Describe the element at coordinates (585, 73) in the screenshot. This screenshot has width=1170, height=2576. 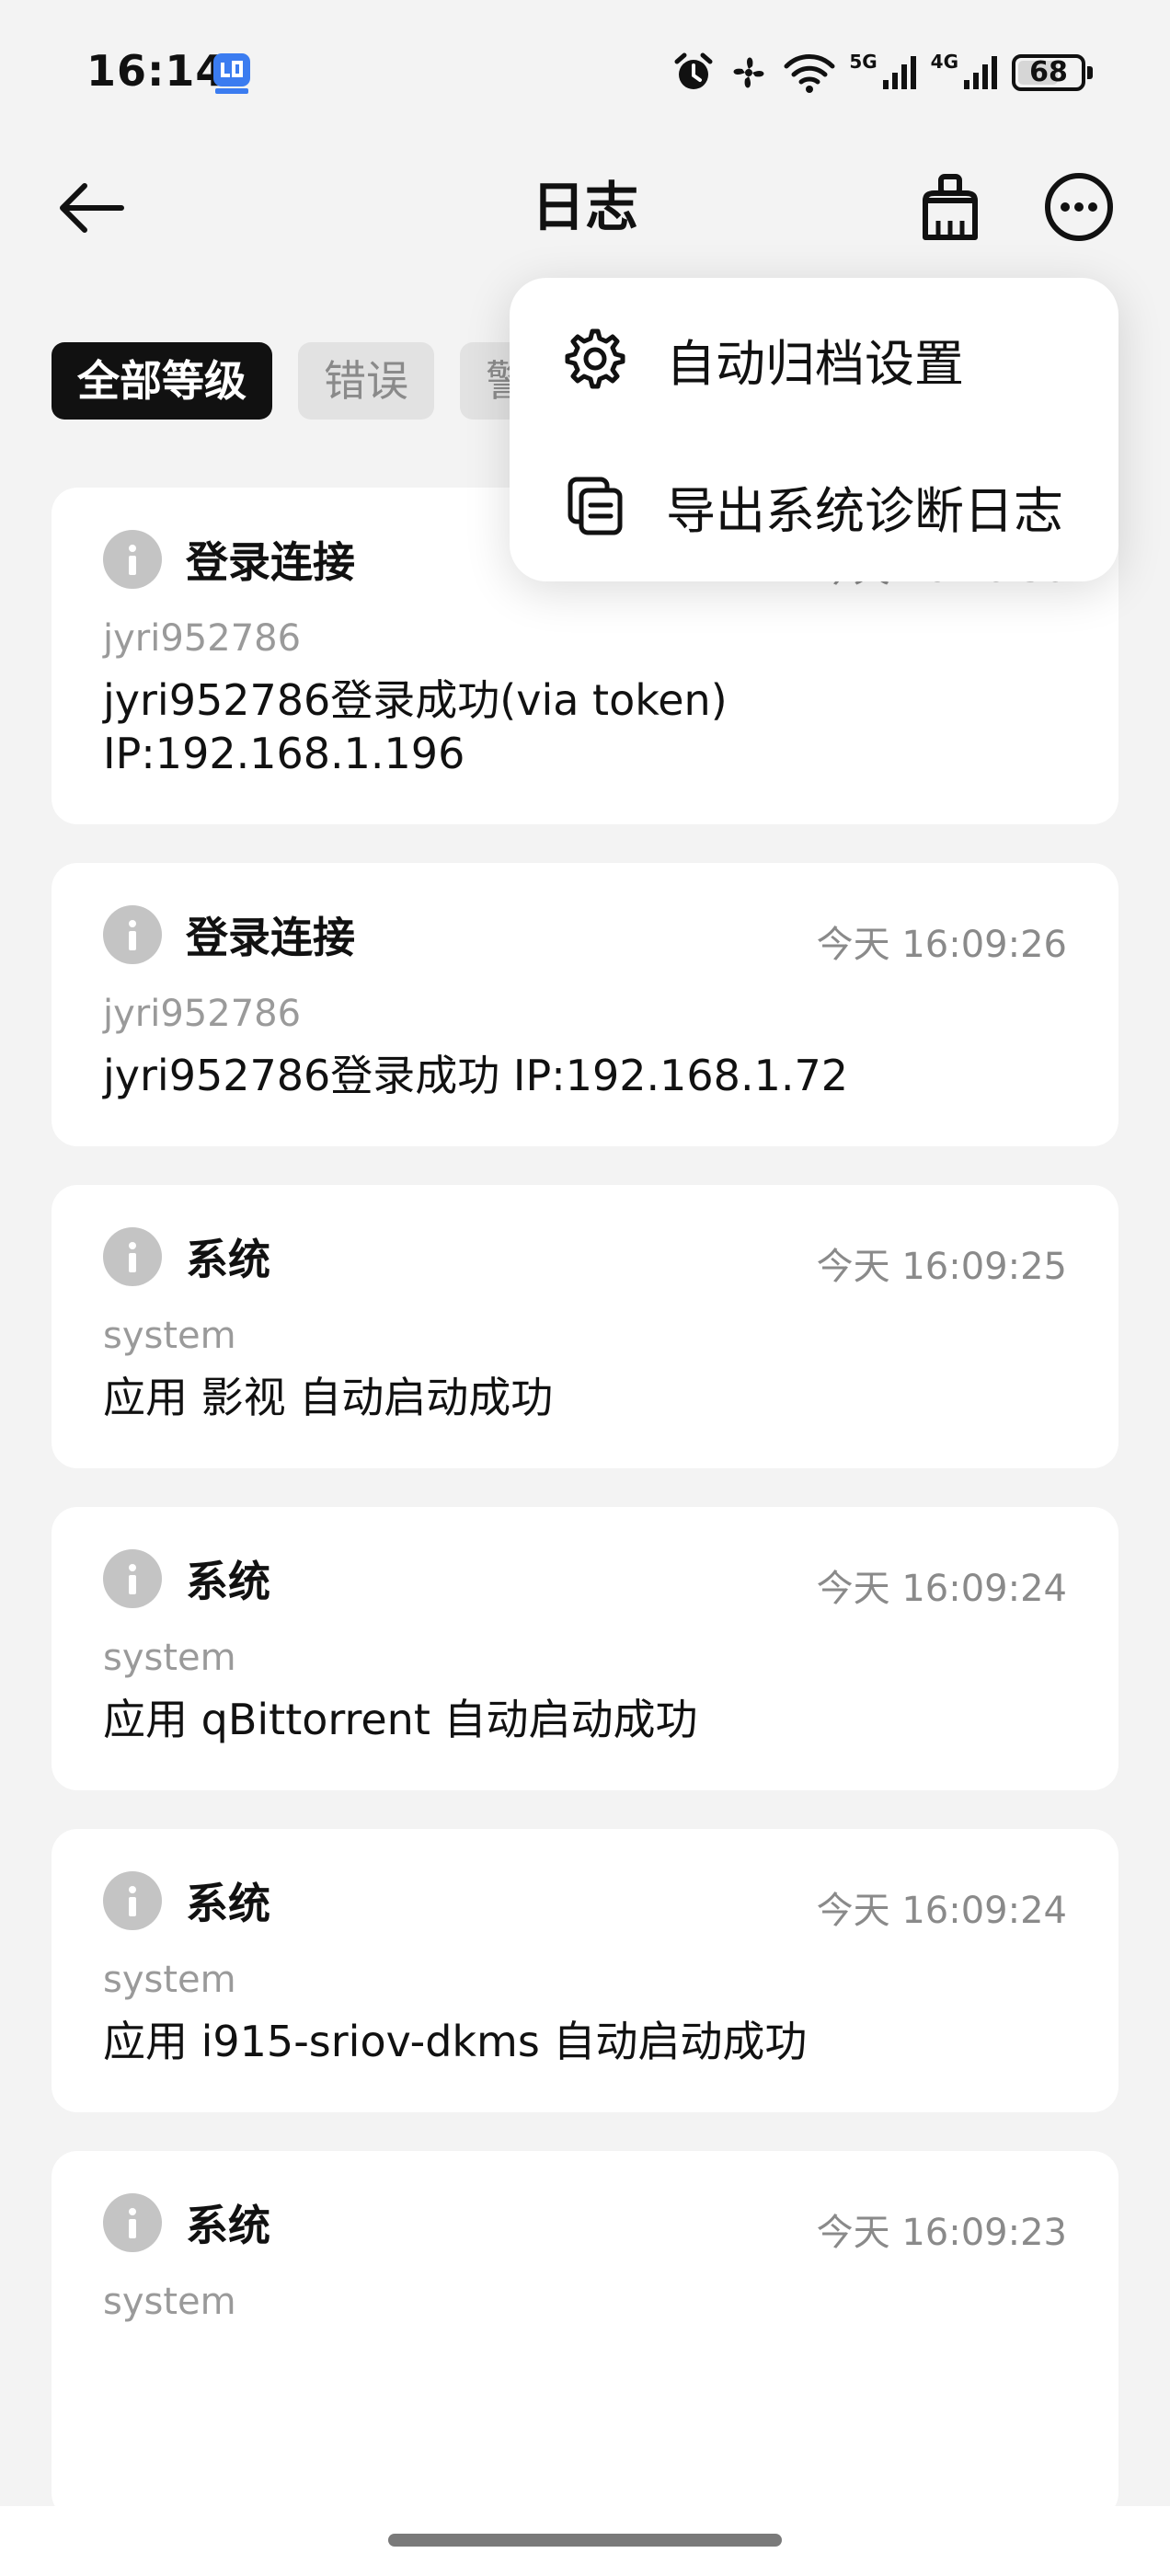
I see `status-bar: 16:14 5G 4G 68` at that location.